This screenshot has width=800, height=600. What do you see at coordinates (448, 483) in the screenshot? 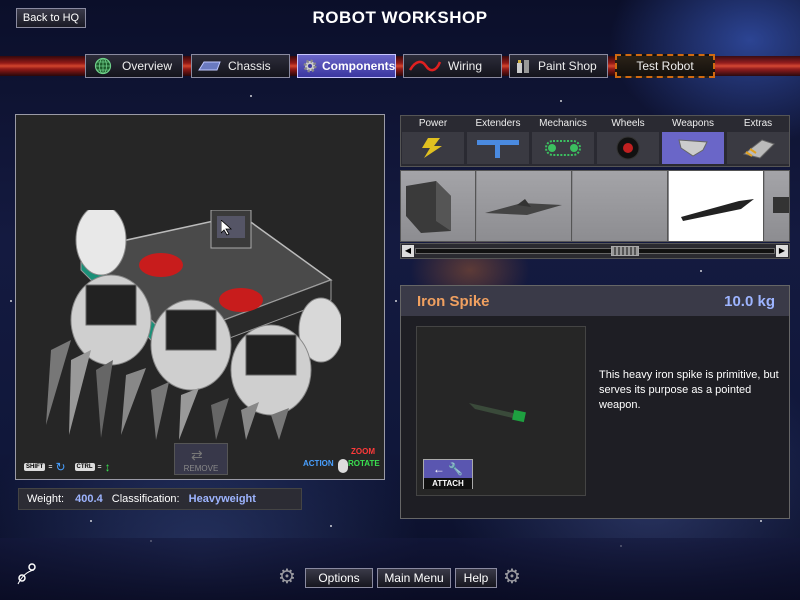
I see `attach-label: ATTACH` at bounding box center [448, 483].